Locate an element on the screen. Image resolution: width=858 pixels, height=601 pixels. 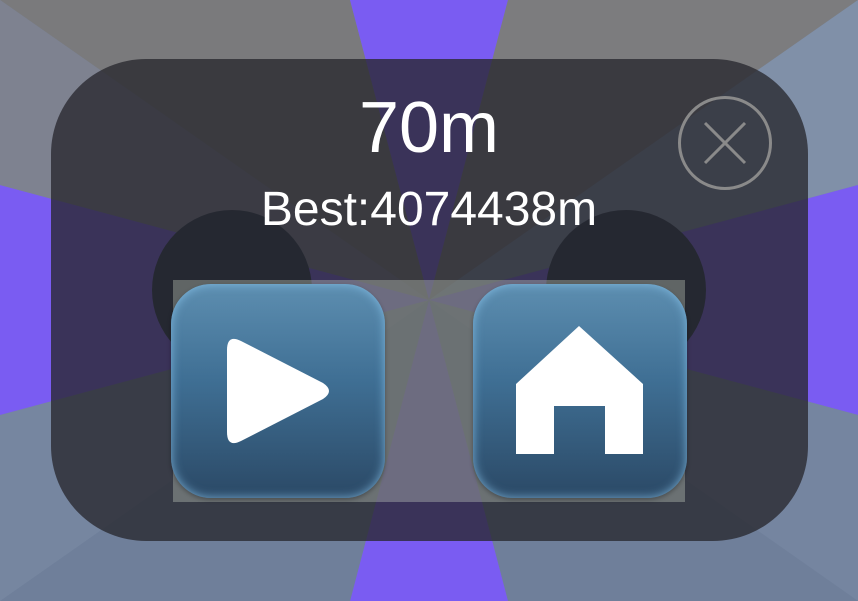
home-button is located at coordinates (580, 391).